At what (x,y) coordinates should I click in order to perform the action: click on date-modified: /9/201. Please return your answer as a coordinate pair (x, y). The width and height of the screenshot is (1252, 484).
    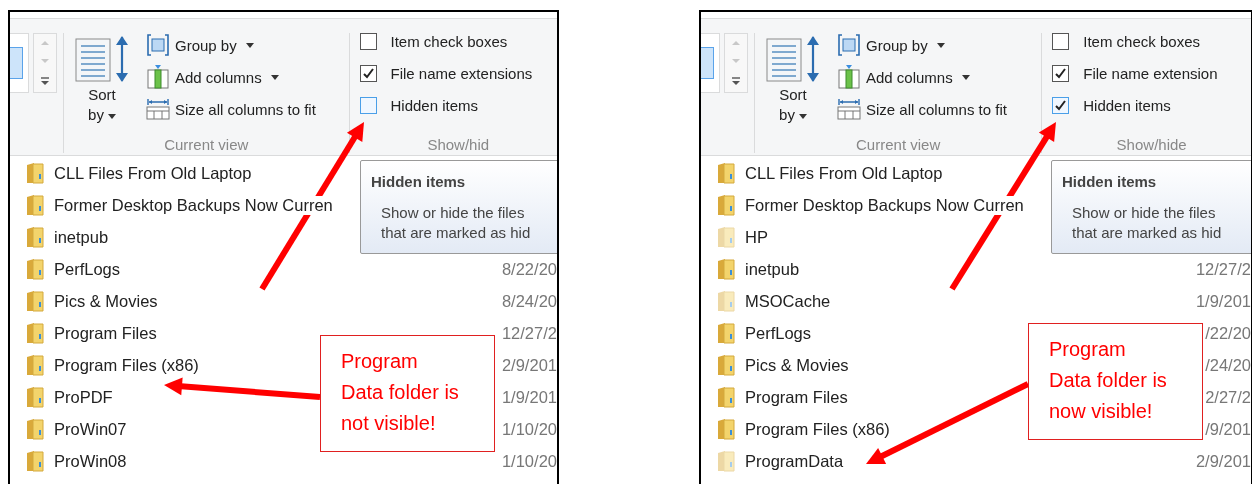
    Looking at the image, I should click on (1228, 429).